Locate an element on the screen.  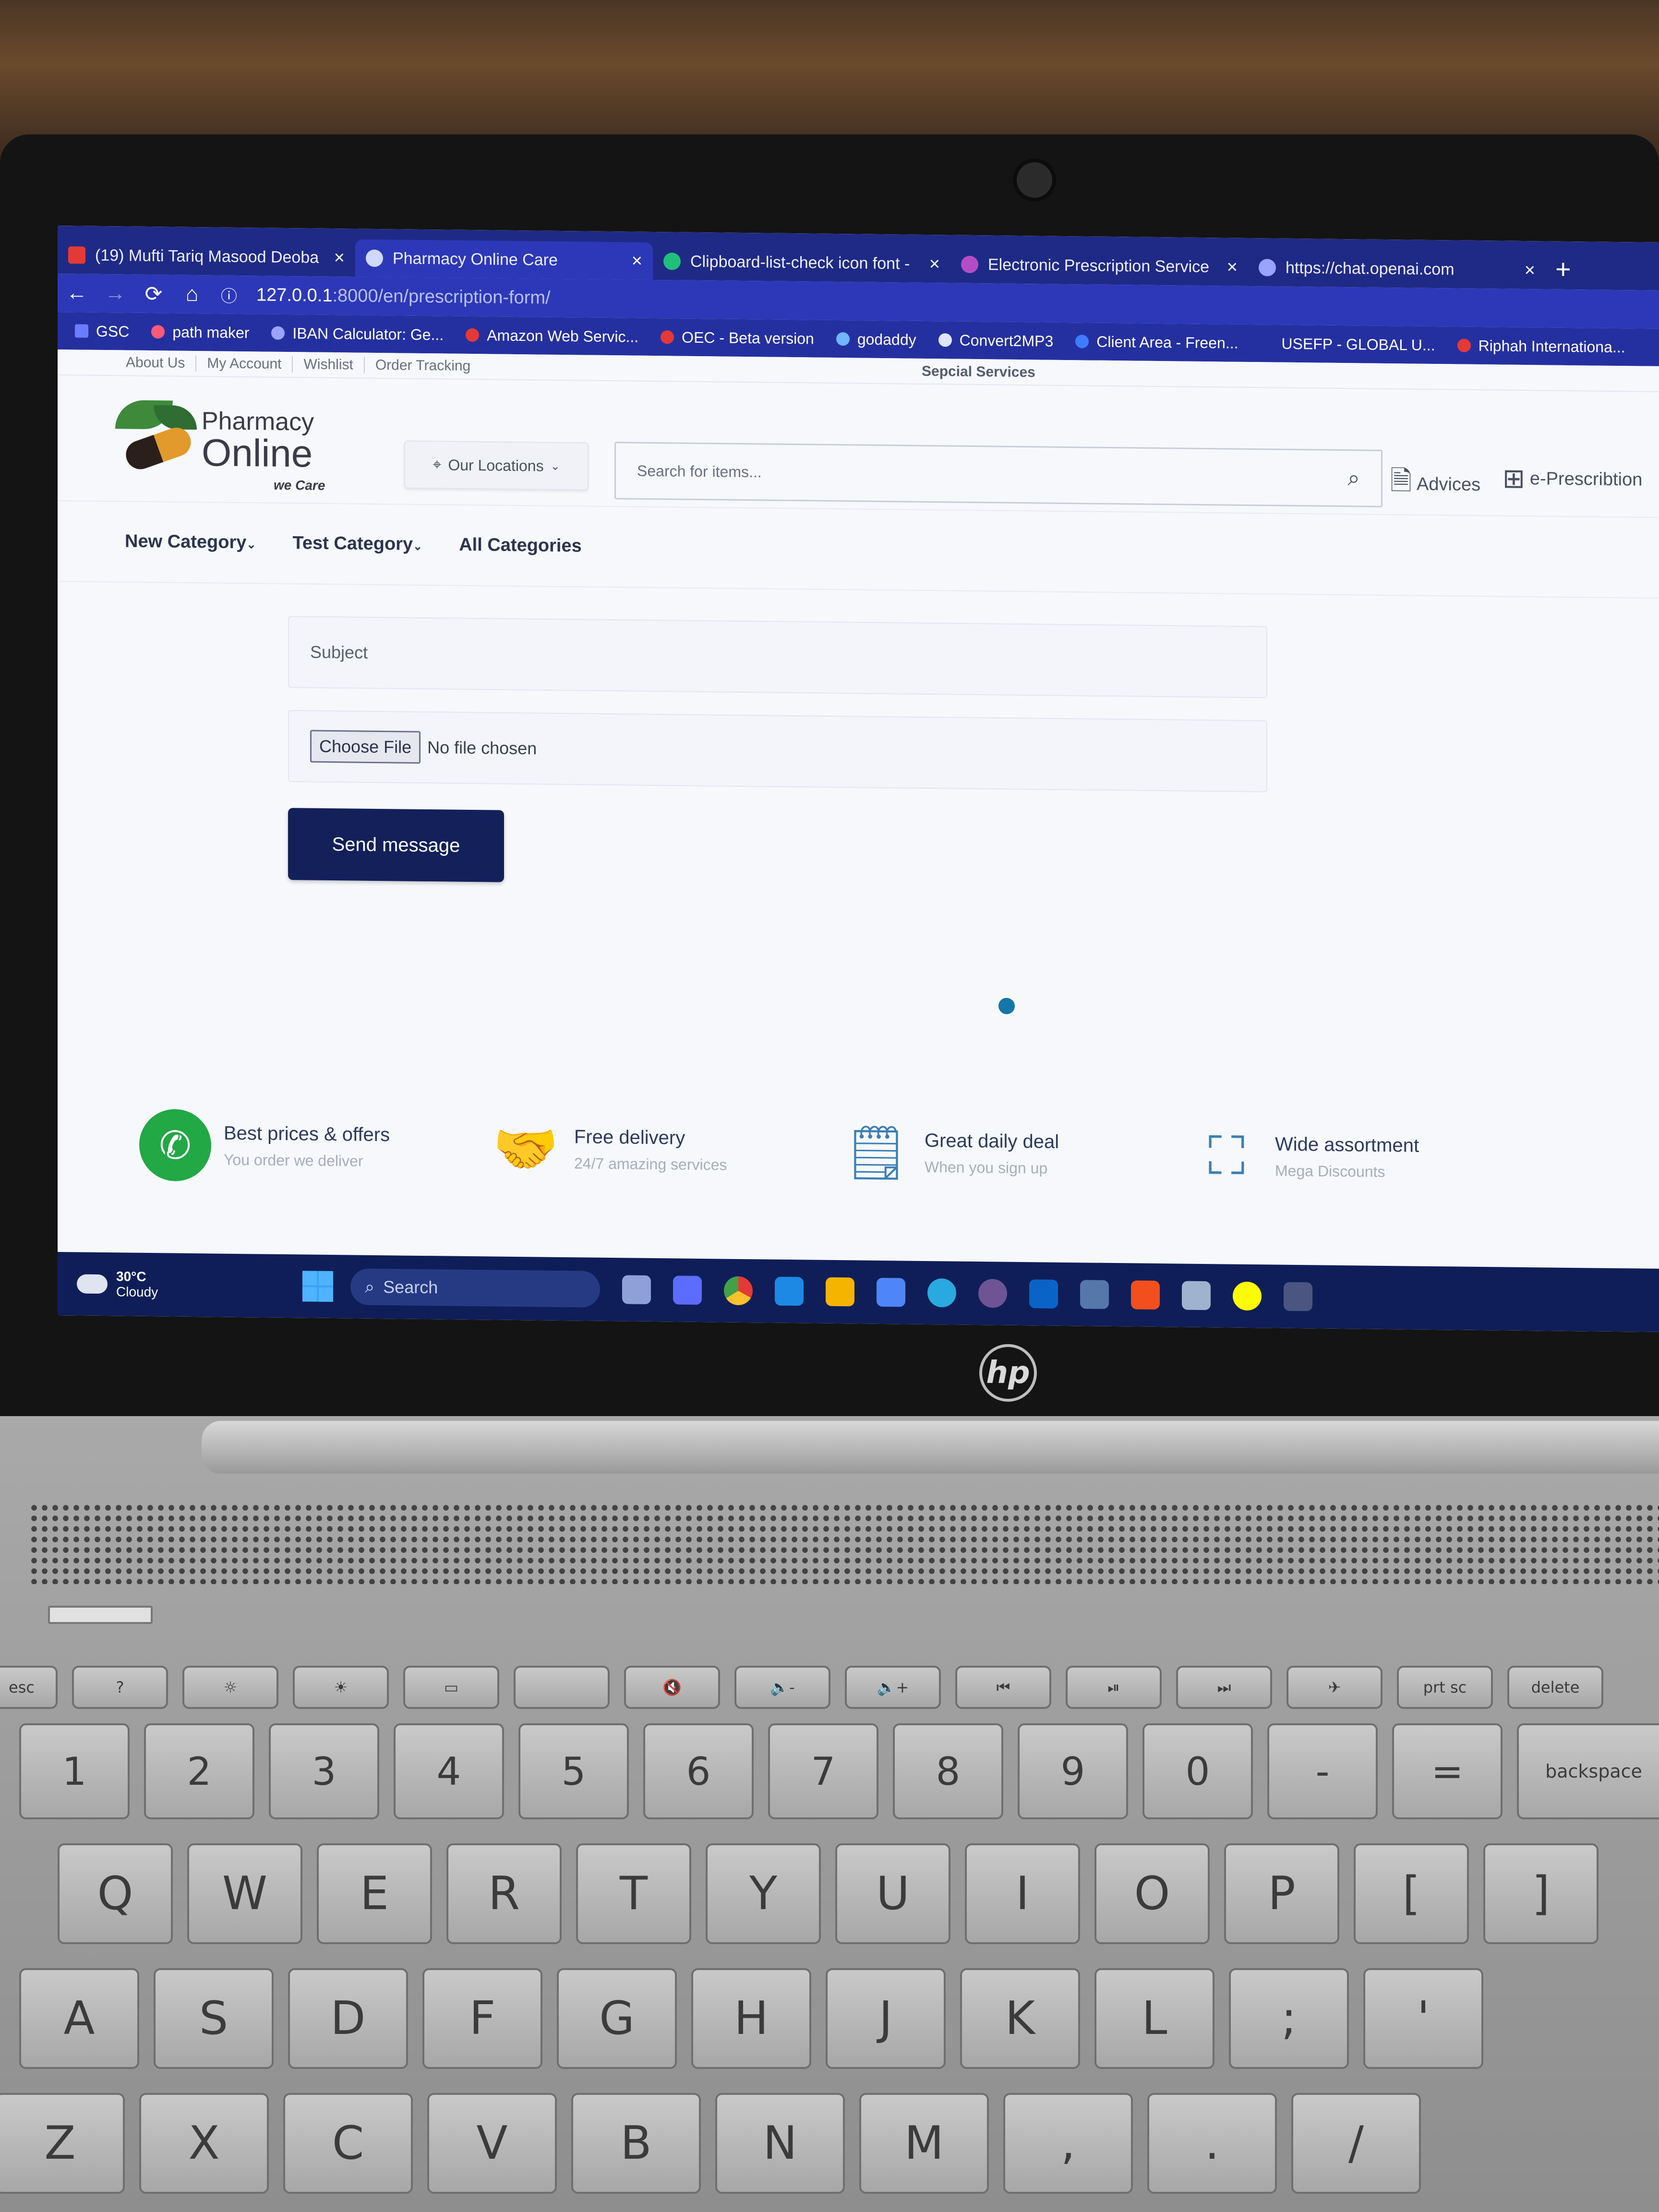
key-f1: ? is located at coordinates (120, 1687).